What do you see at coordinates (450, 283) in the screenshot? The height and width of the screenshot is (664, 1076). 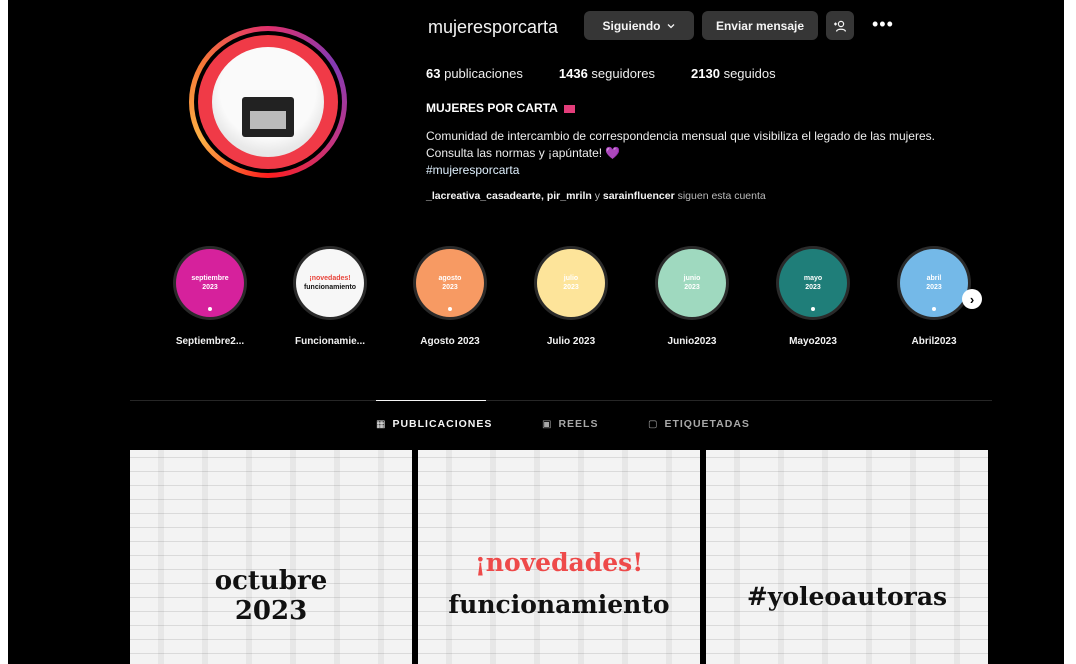 I see `highlight-cover: agosto 2023` at bounding box center [450, 283].